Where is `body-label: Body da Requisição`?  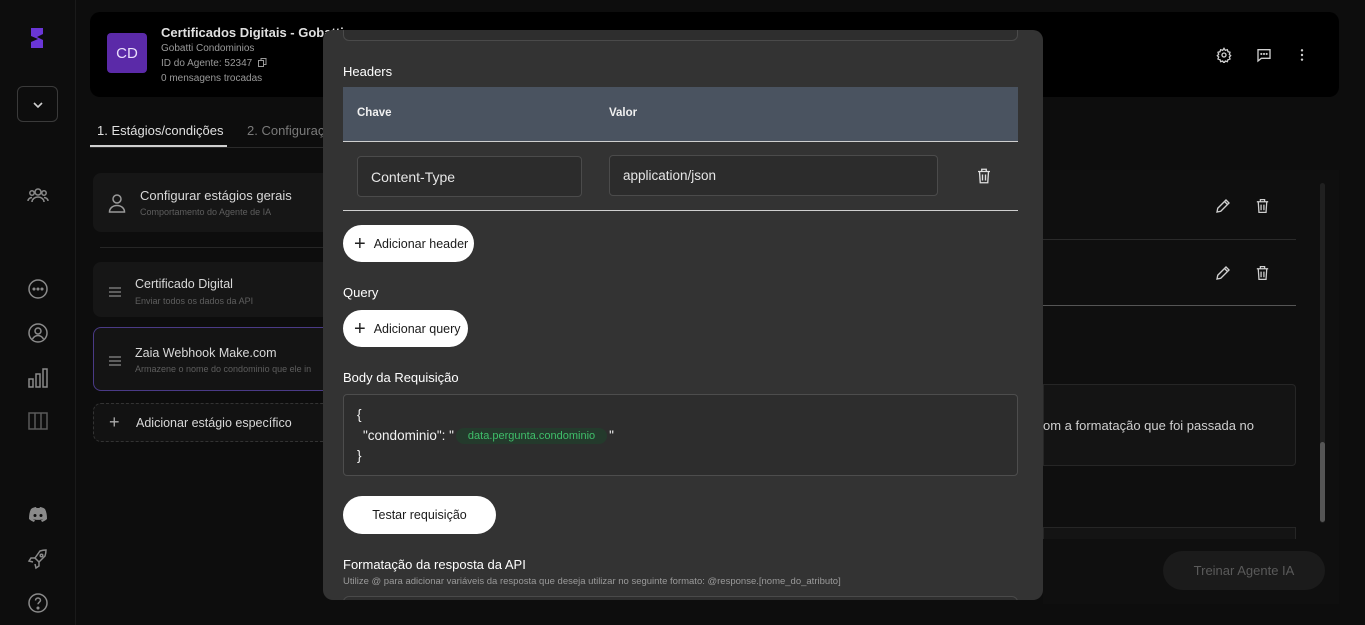
body-label: Body da Requisição is located at coordinates (401, 377).